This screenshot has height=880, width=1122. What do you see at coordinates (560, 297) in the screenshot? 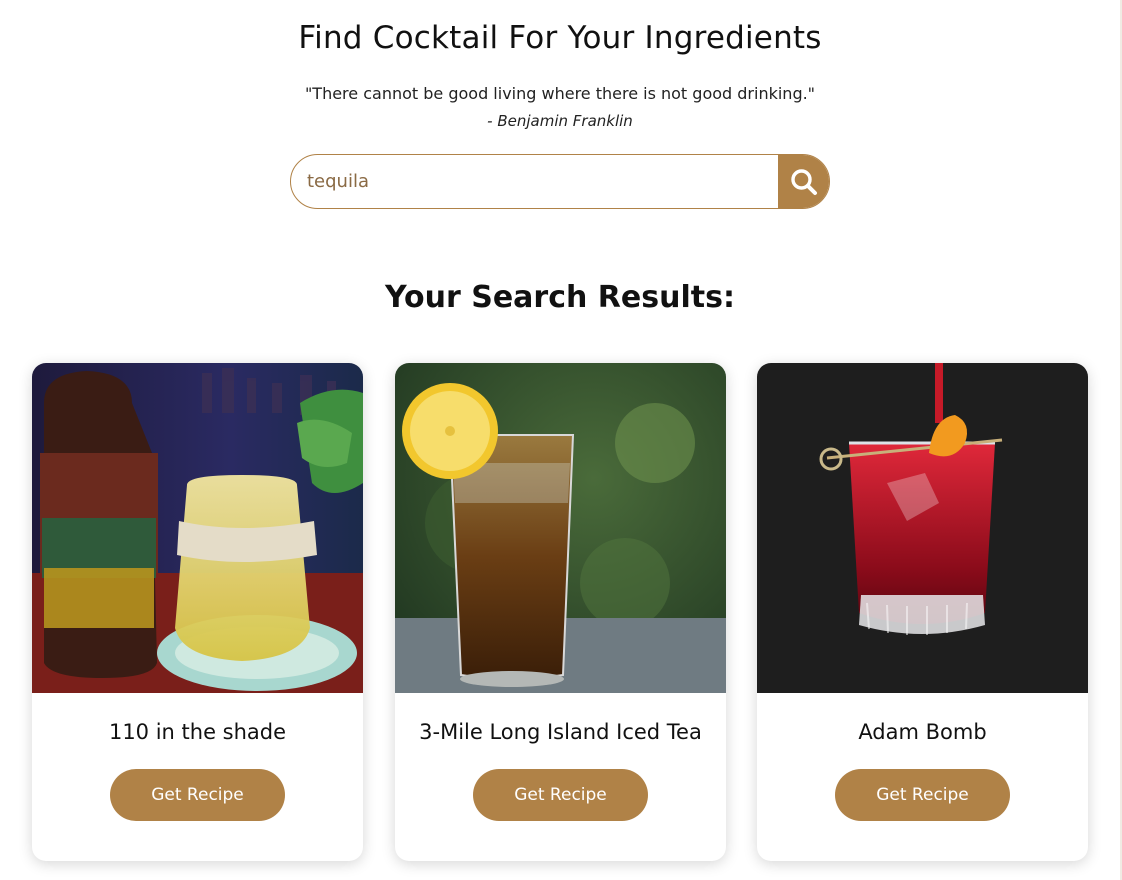
I see `results-title: Your Search Results:` at bounding box center [560, 297].